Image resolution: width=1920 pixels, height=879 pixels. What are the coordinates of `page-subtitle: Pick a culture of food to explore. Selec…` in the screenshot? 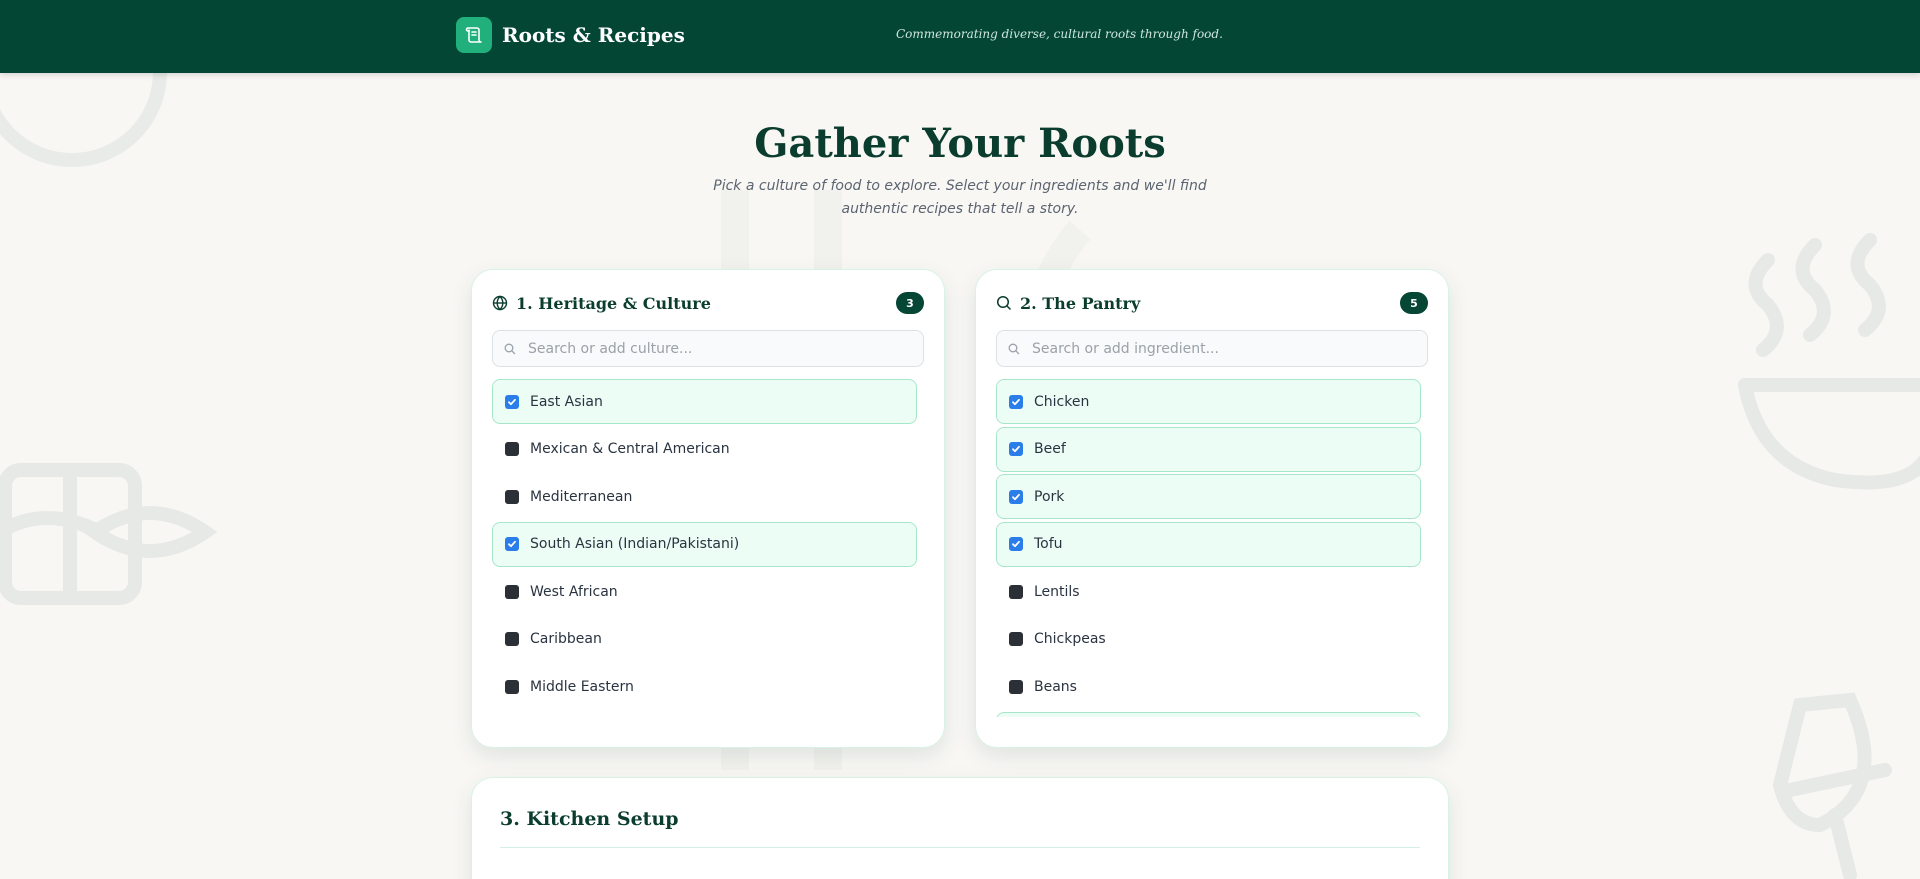 It's located at (960, 197).